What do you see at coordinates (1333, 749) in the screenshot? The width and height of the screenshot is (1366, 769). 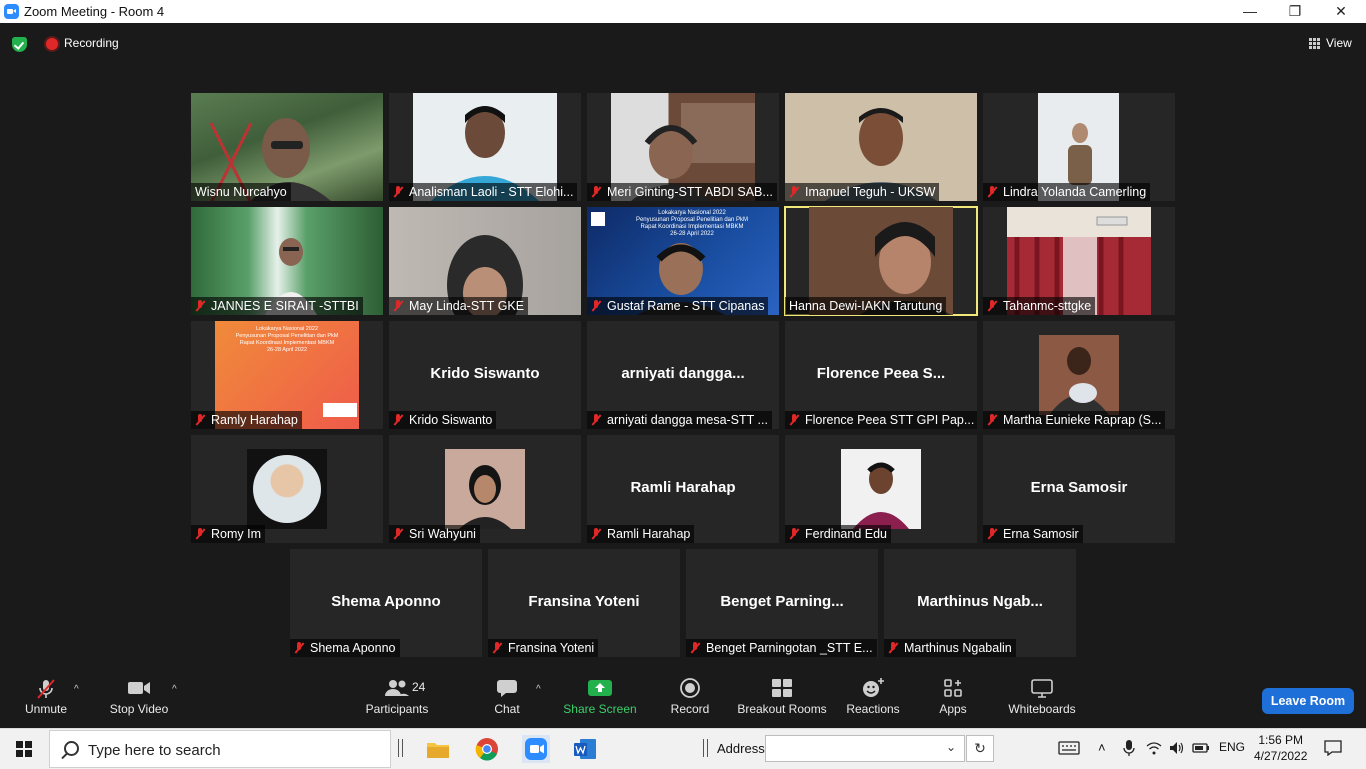 I see `notifications-icon` at bounding box center [1333, 749].